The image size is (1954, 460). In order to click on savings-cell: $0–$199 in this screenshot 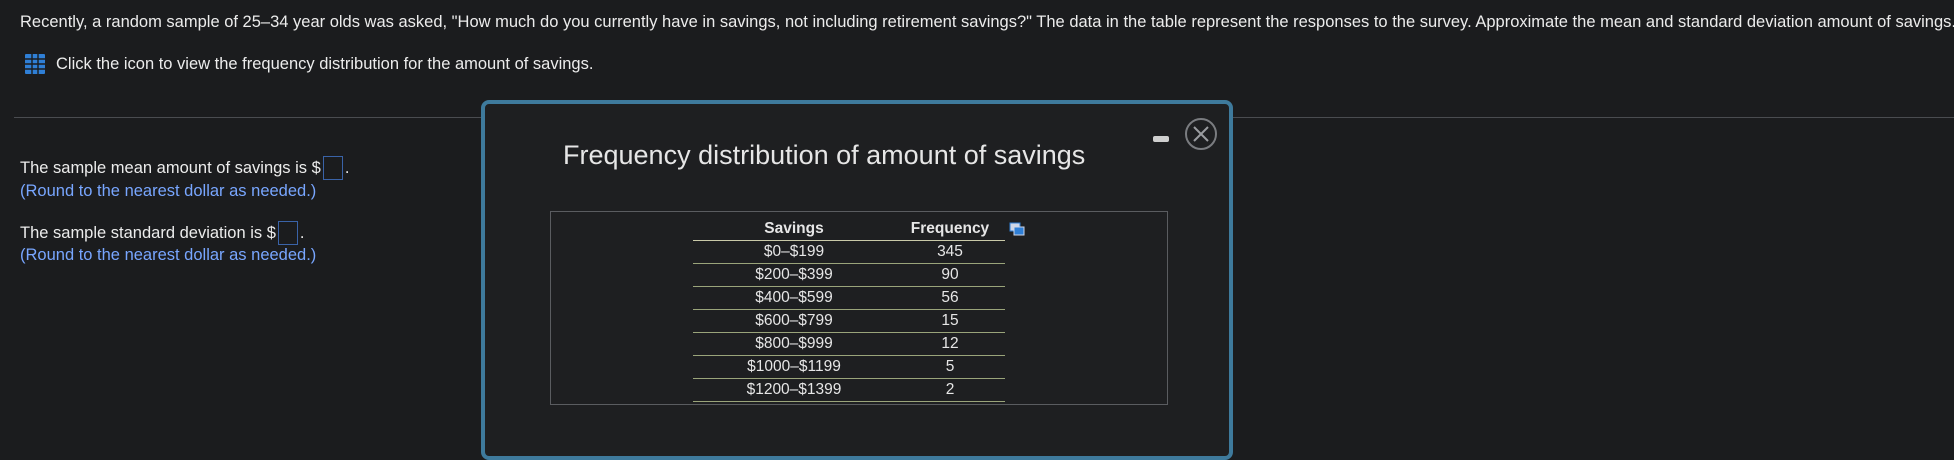, I will do `click(794, 252)`.